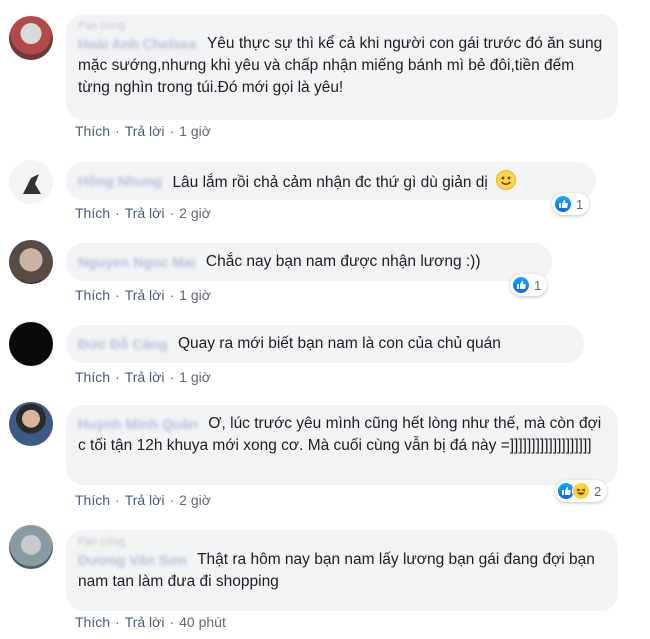 The height and width of the screenshot is (639, 650). I want to click on author-name: Dương Văn Sơn, so click(132, 560).